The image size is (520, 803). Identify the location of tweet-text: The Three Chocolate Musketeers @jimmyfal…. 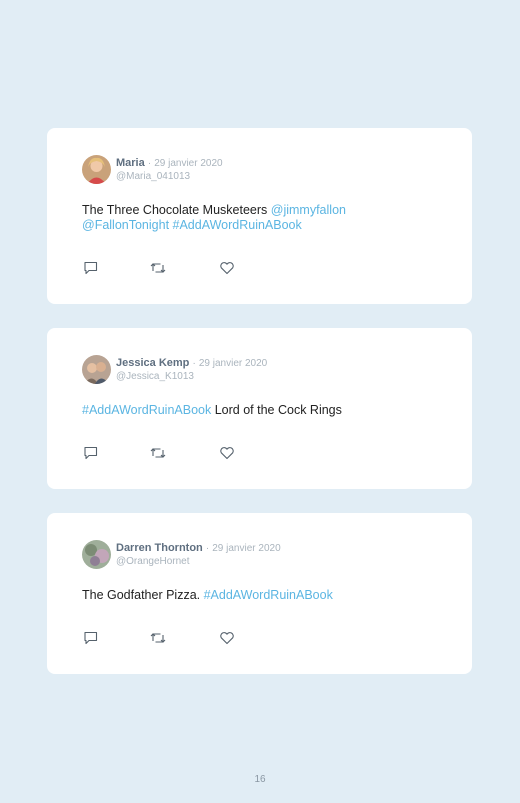
(252, 218).